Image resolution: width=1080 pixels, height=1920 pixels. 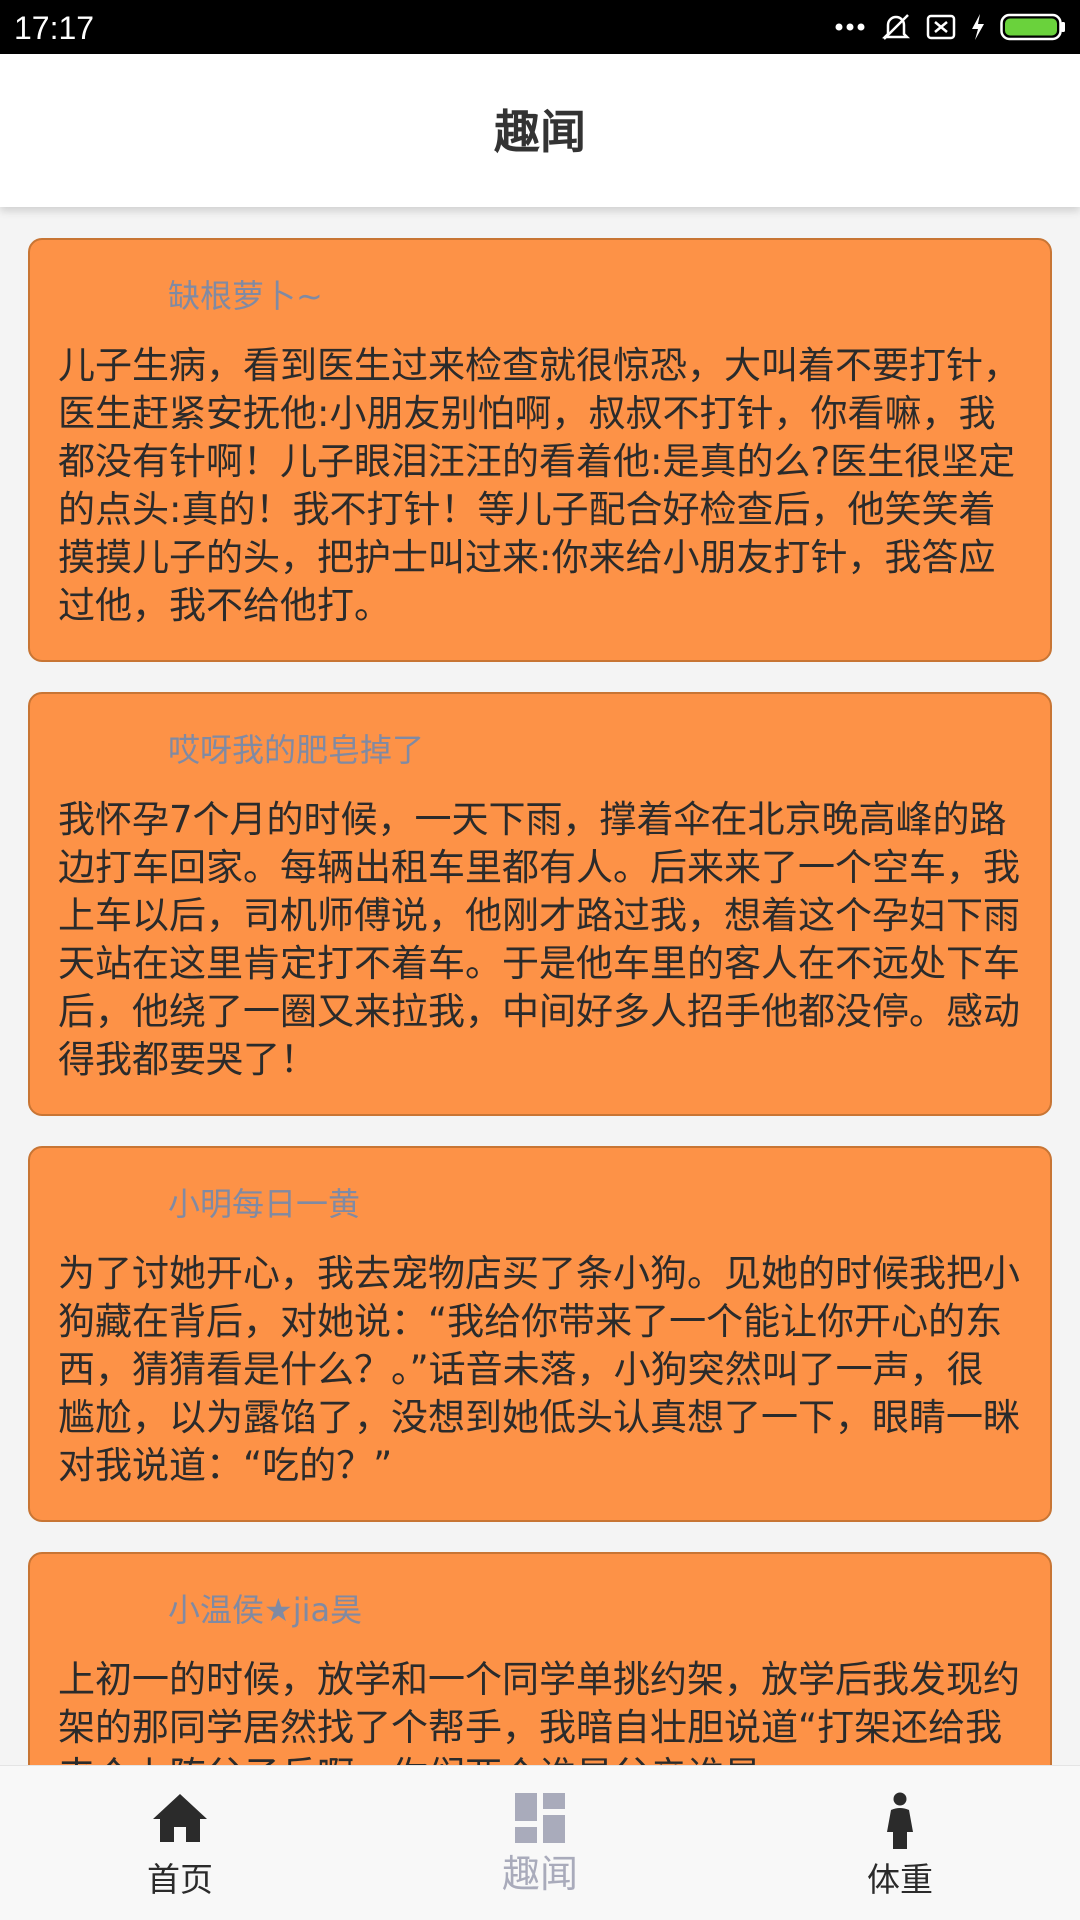 What do you see at coordinates (540, 27) in the screenshot?
I see `status-bar: 17:17` at bounding box center [540, 27].